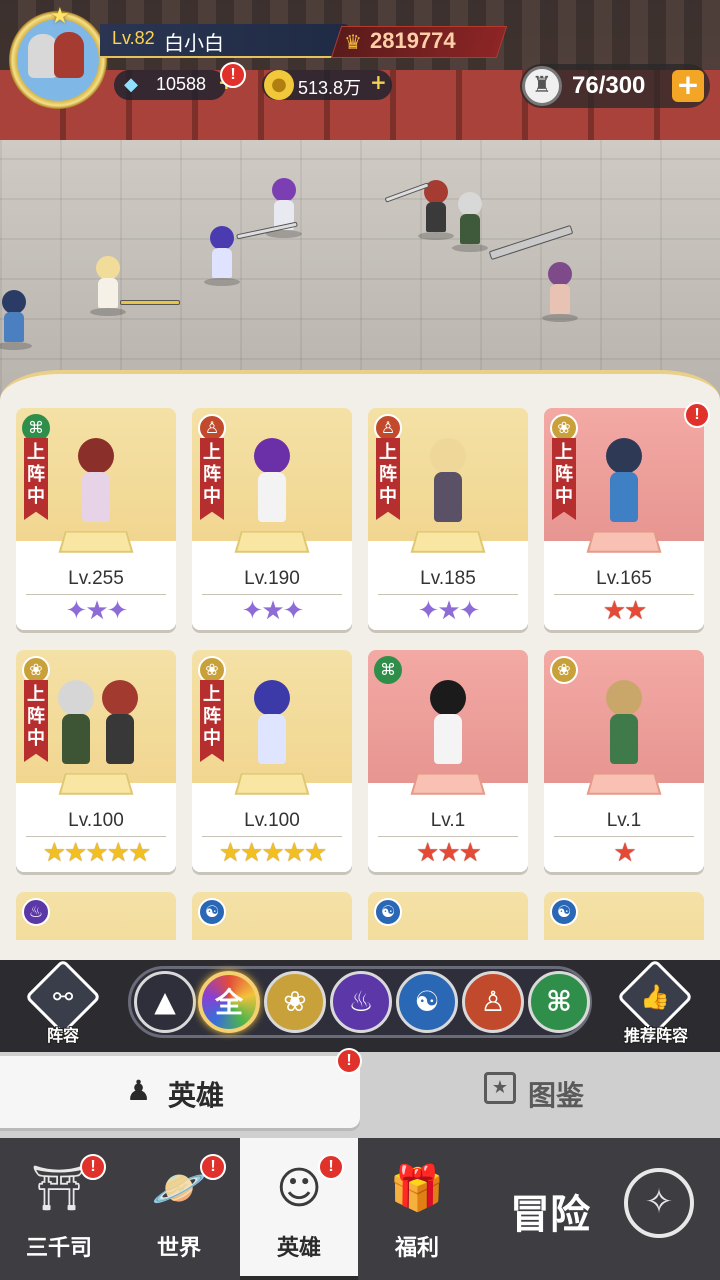 This screenshot has height=1280, width=720. I want to click on filter-lotus-icon: ❀, so click(295, 1002).